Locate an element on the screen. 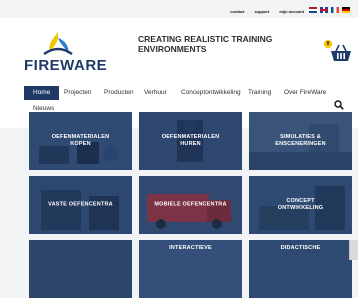 The image size is (358, 298). nav-item-producten: Producten is located at coordinates (119, 93).